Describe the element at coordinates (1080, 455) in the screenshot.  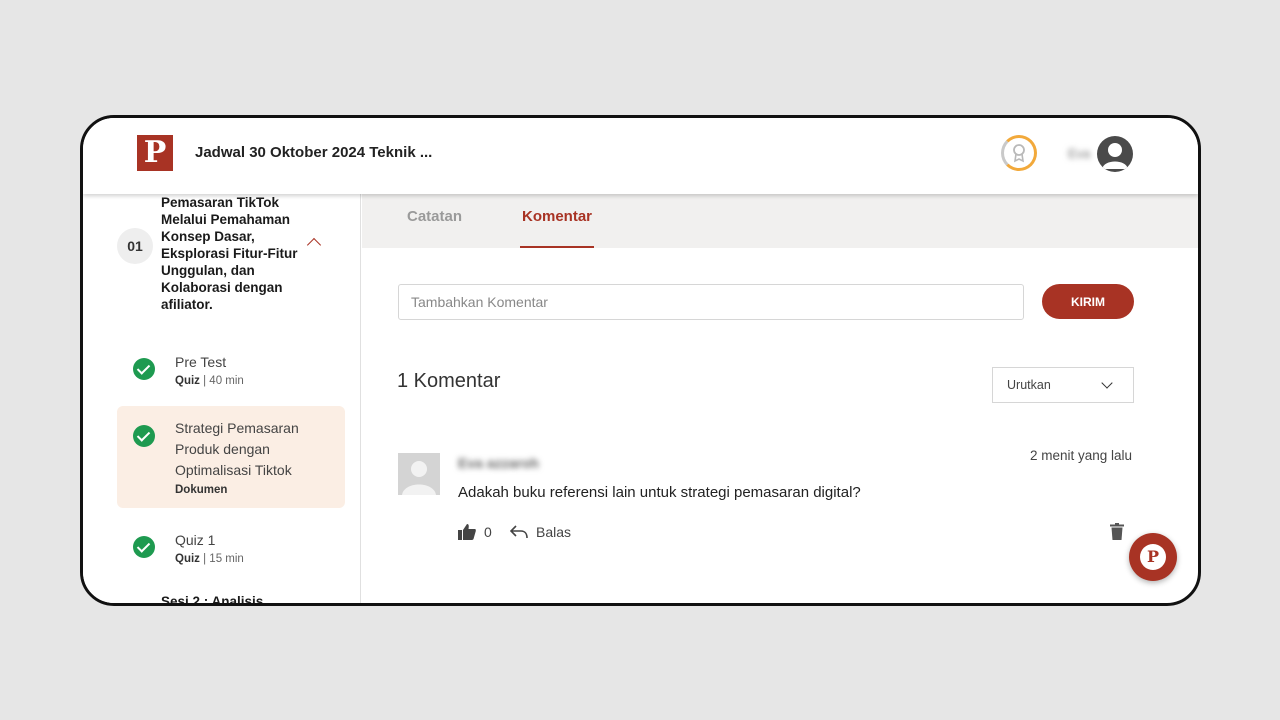
I see `comment-time: 2 menit yang lalu` at that location.